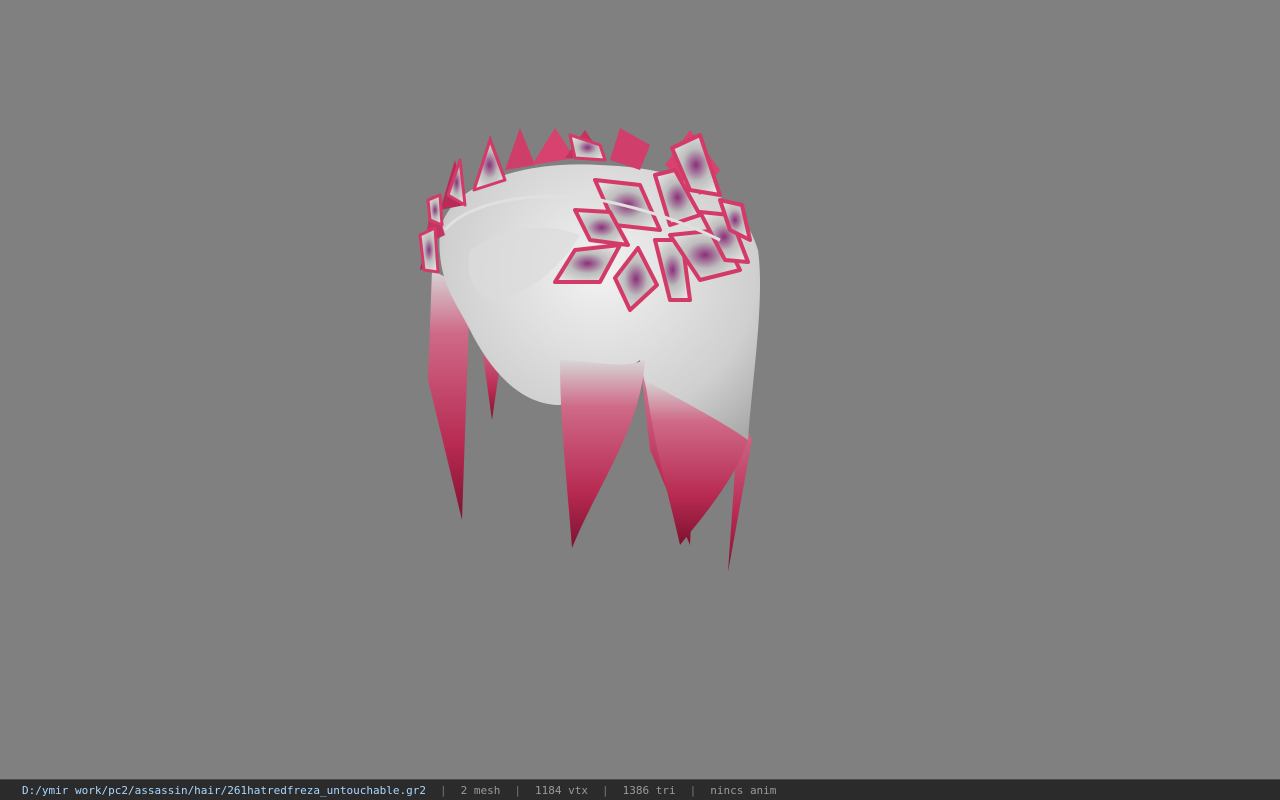  I want to click on triangle-count: 1386 tri, so click(649, 790).